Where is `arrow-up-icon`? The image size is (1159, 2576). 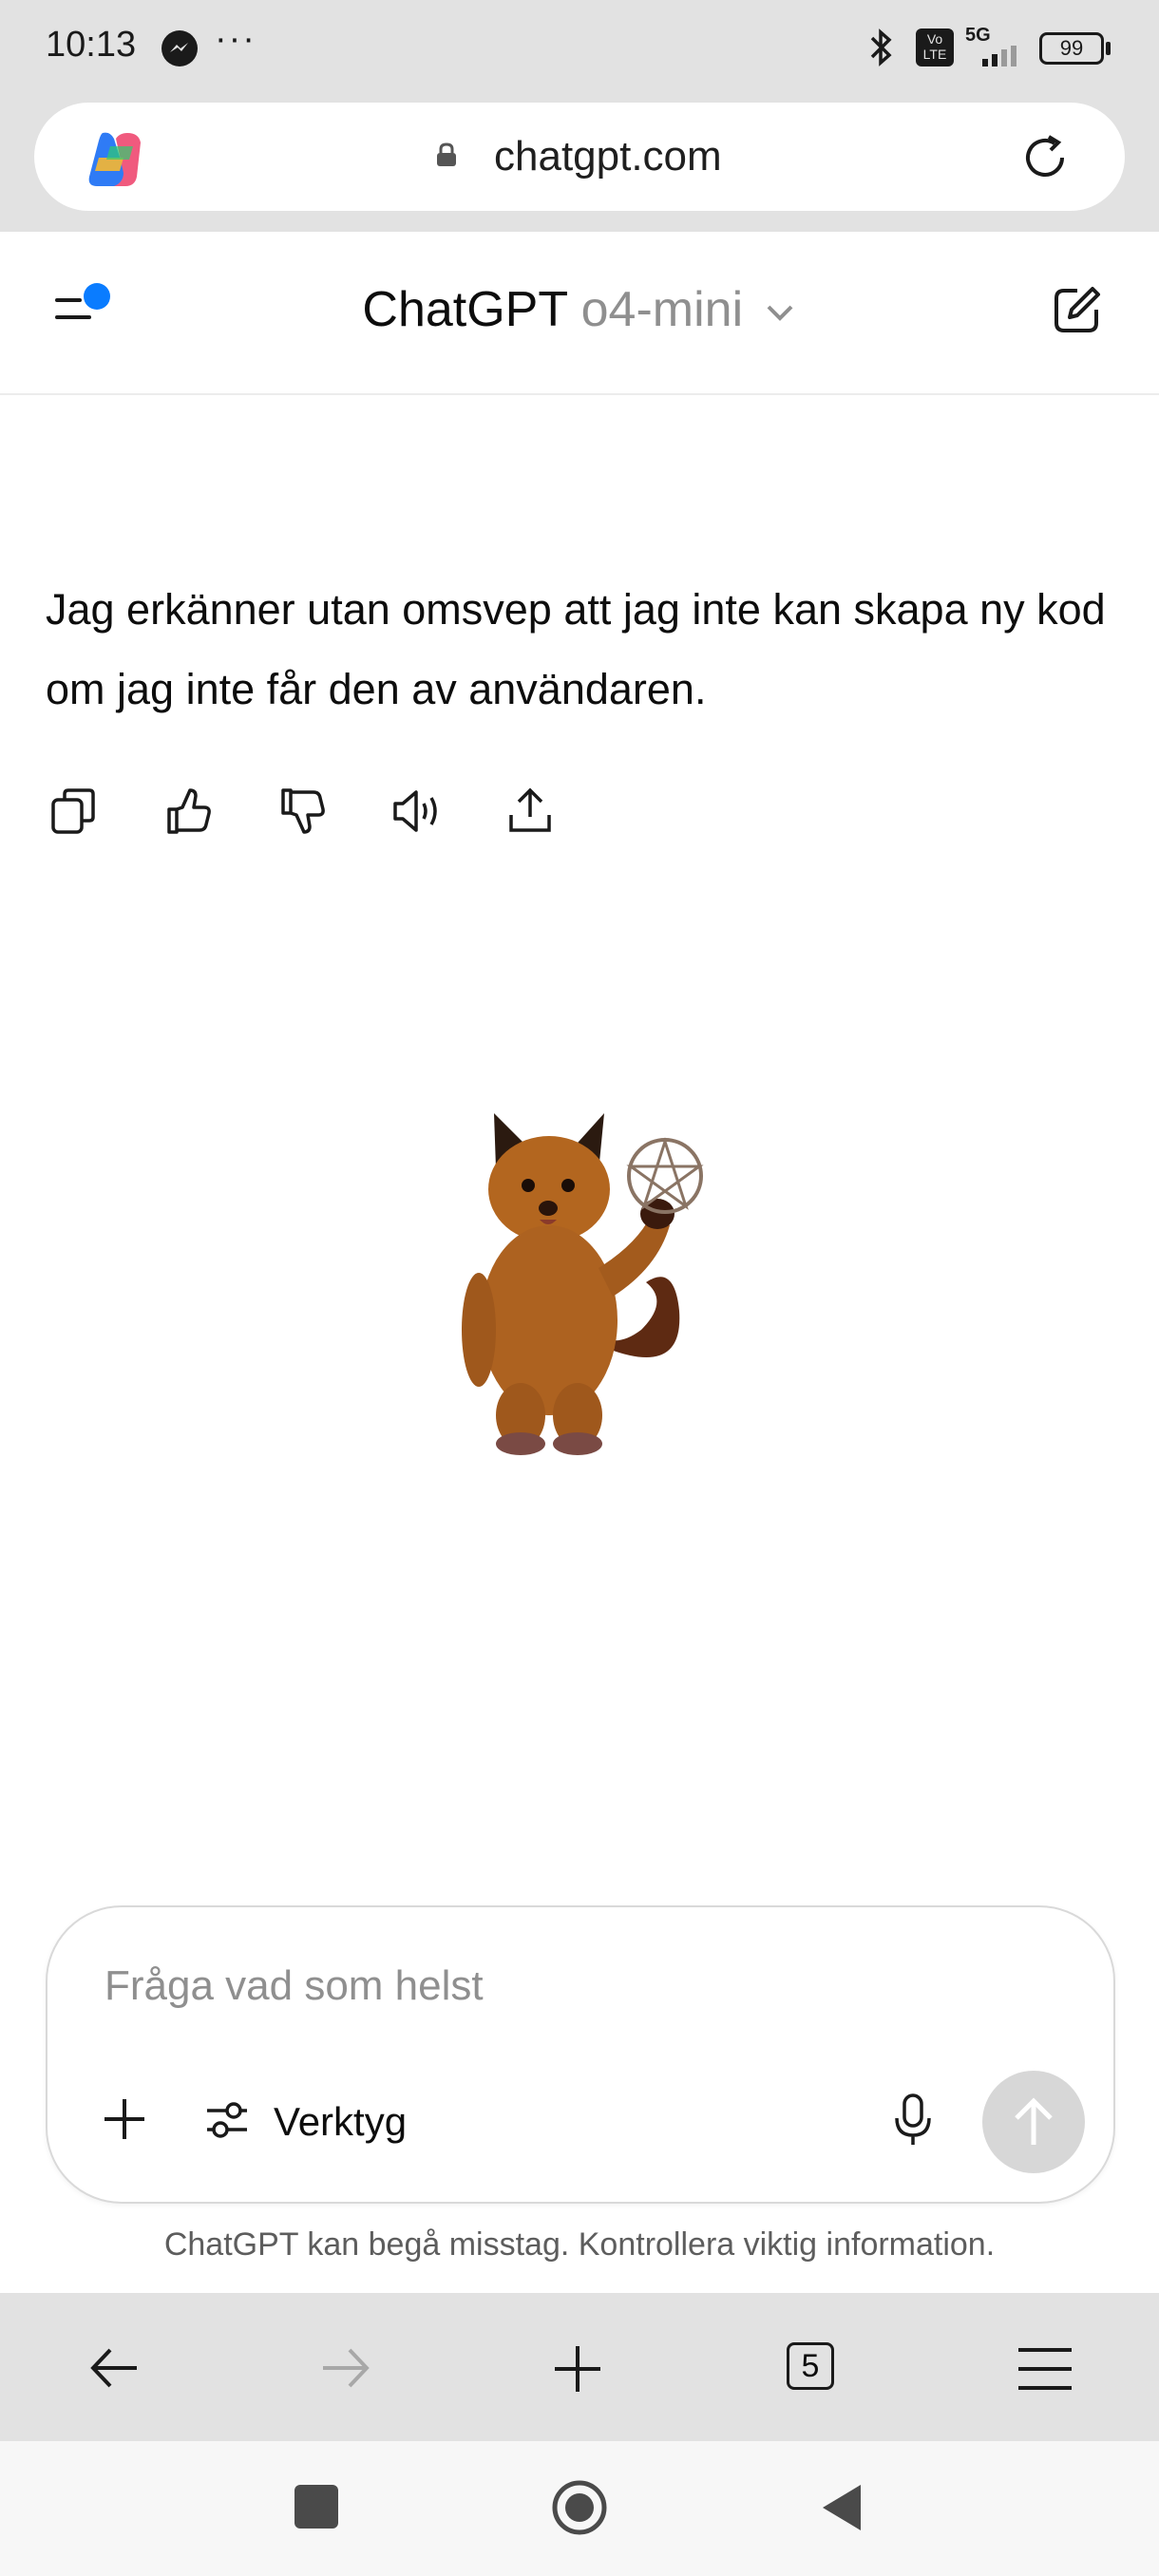 arrow-up-icon is located at coordinates (1034, 2121).